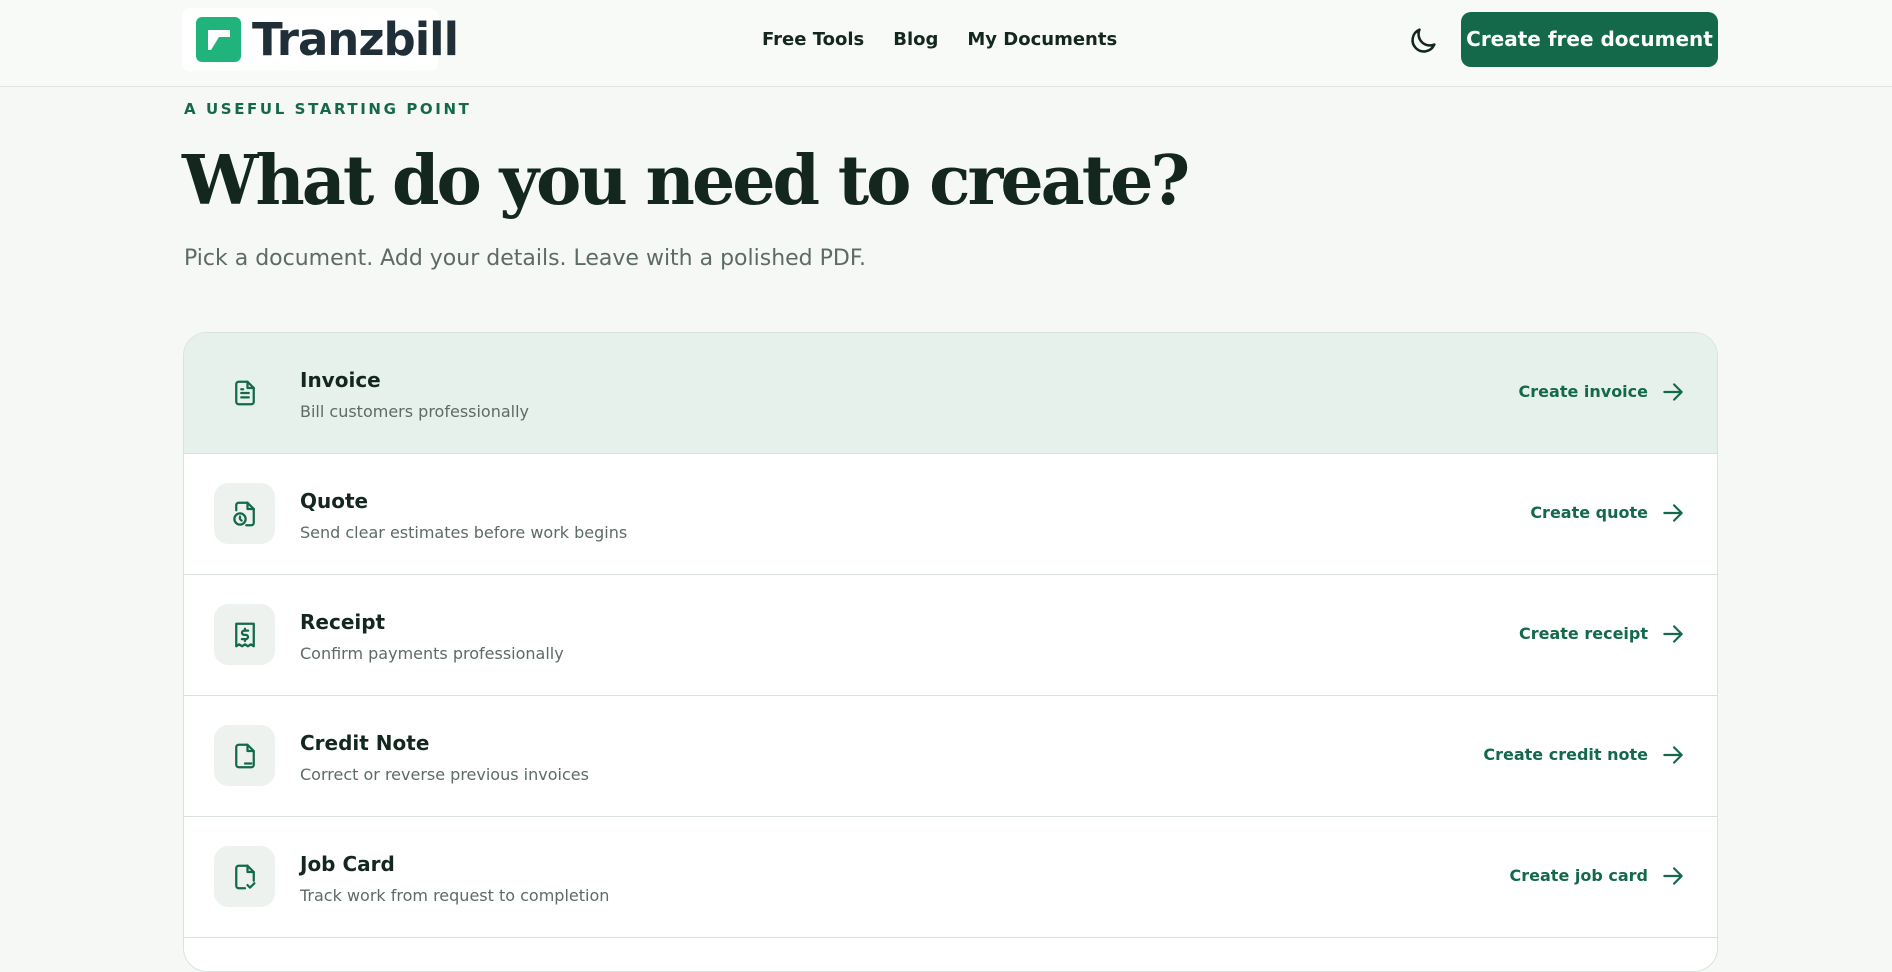 The image size is (1892, 972). Describe the element at coordinates (218, 39) in the screenshot. I see `logo-icon` at that location.